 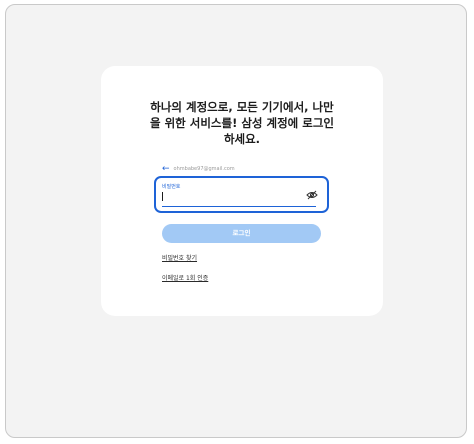 I want to click on email-verify-link: 이메일로 1회 인증, so click(x=185, y=279).